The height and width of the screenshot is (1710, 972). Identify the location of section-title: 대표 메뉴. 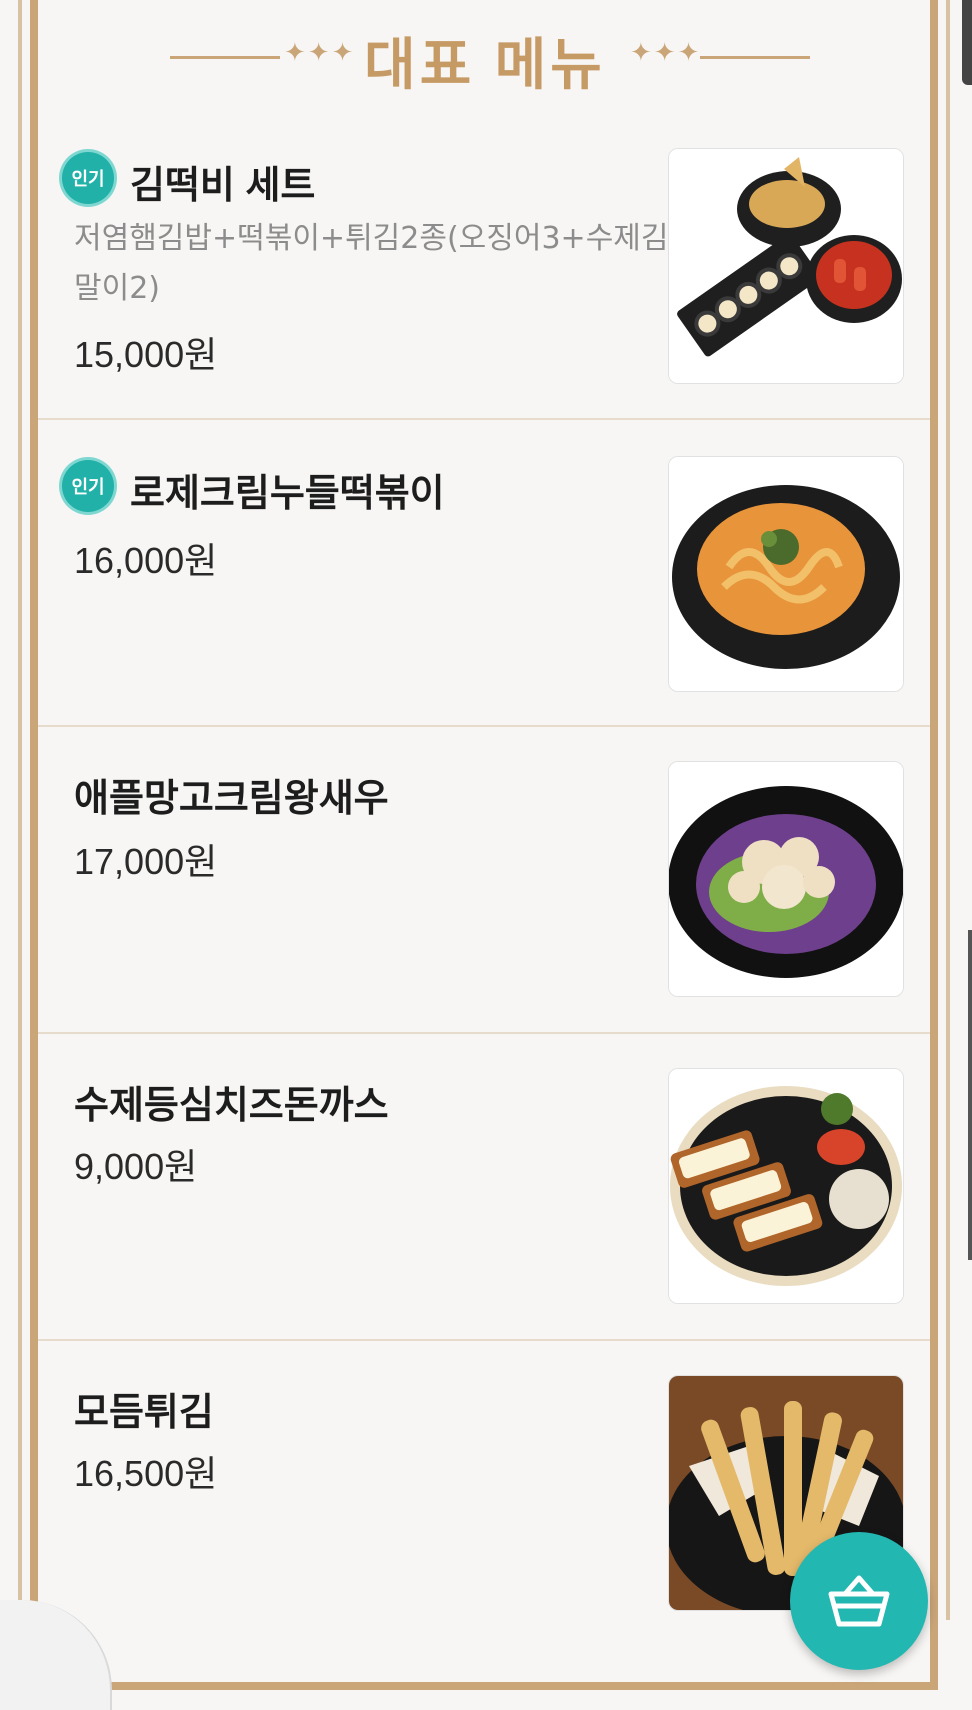
(485, 64).